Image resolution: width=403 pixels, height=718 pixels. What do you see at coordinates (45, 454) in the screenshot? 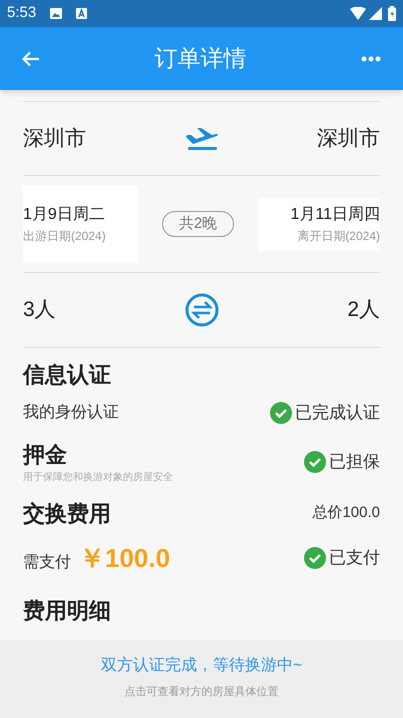
I see `section-title: 押金` at bounding box center [45, 454].